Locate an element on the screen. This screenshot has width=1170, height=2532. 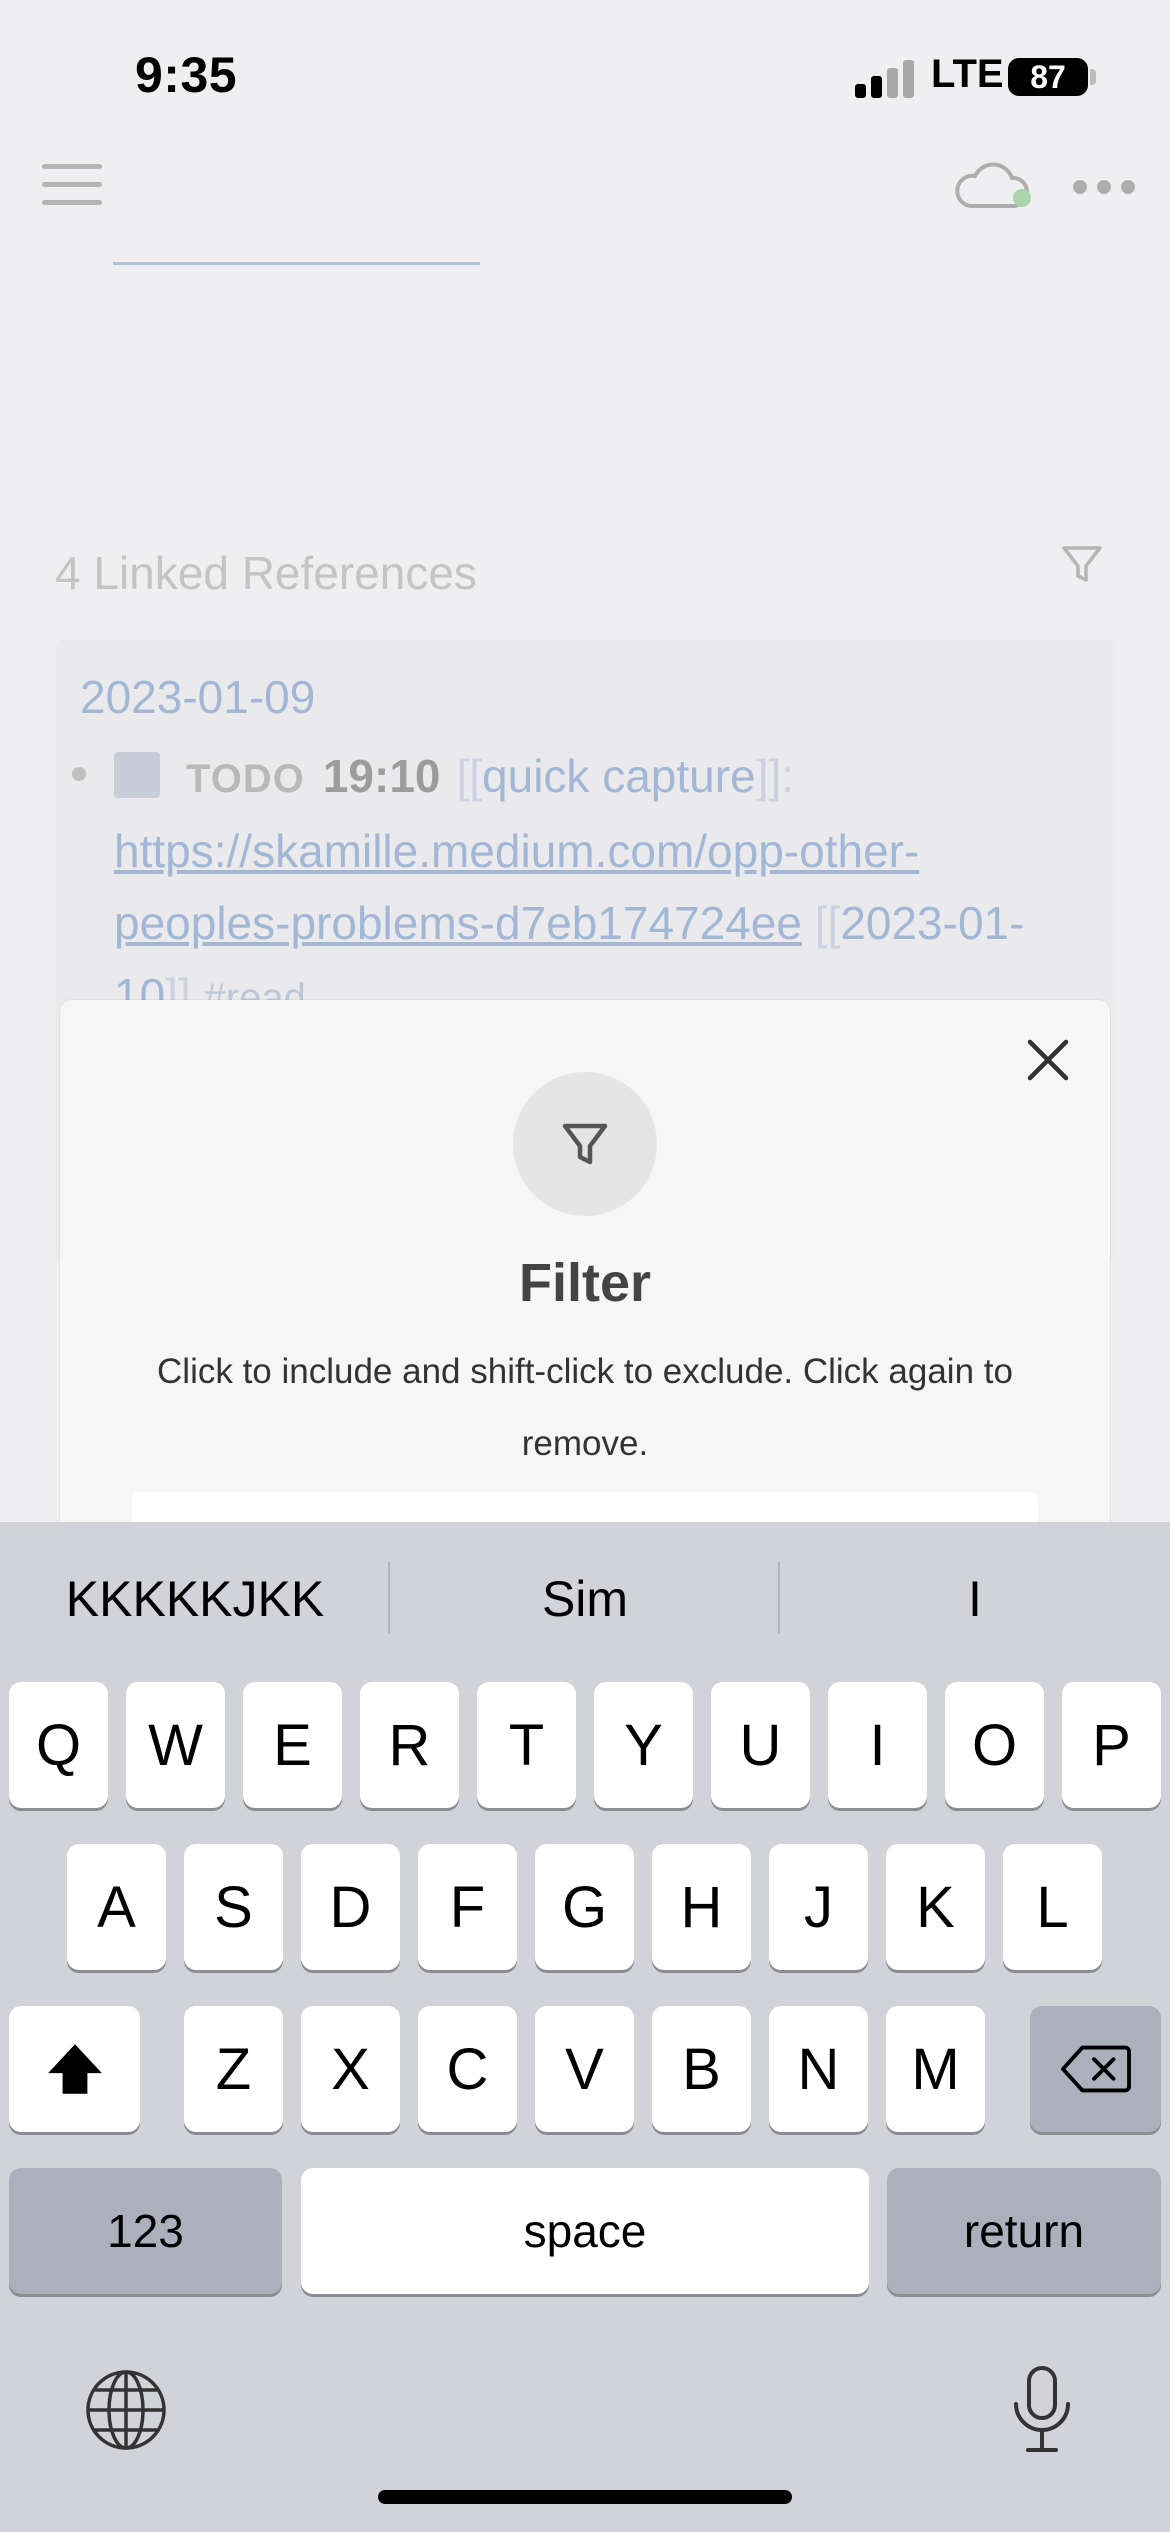
space-key: space is located at coordinates (585, 2231).